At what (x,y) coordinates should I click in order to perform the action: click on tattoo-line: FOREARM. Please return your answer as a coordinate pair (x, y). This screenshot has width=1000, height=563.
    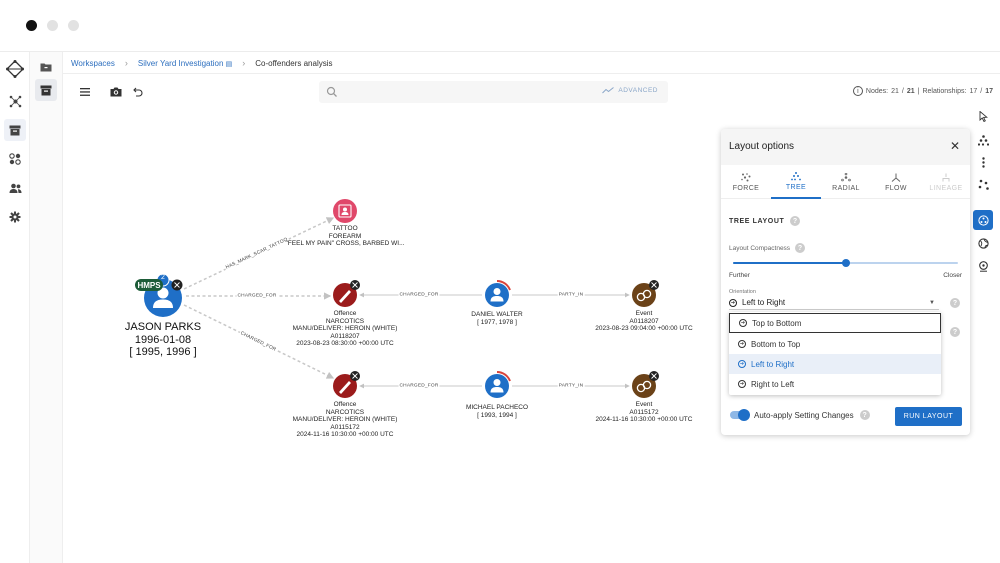
    Looking at the image, I should click on (345, 236).